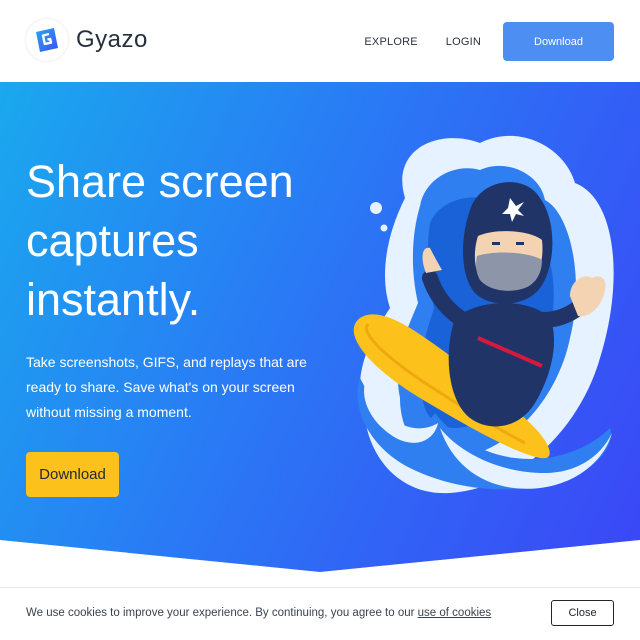 This screenshot has height=640, width=640. Describe the element at coordinates (390, 42) in the screenshot. I see `nav-explore-link: EXPLORE` at that location.